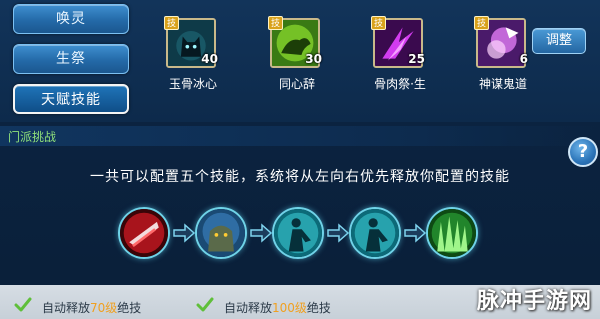  I want to click on auto-release-70-option: 自动释放70级绝技, so click(99, 306).